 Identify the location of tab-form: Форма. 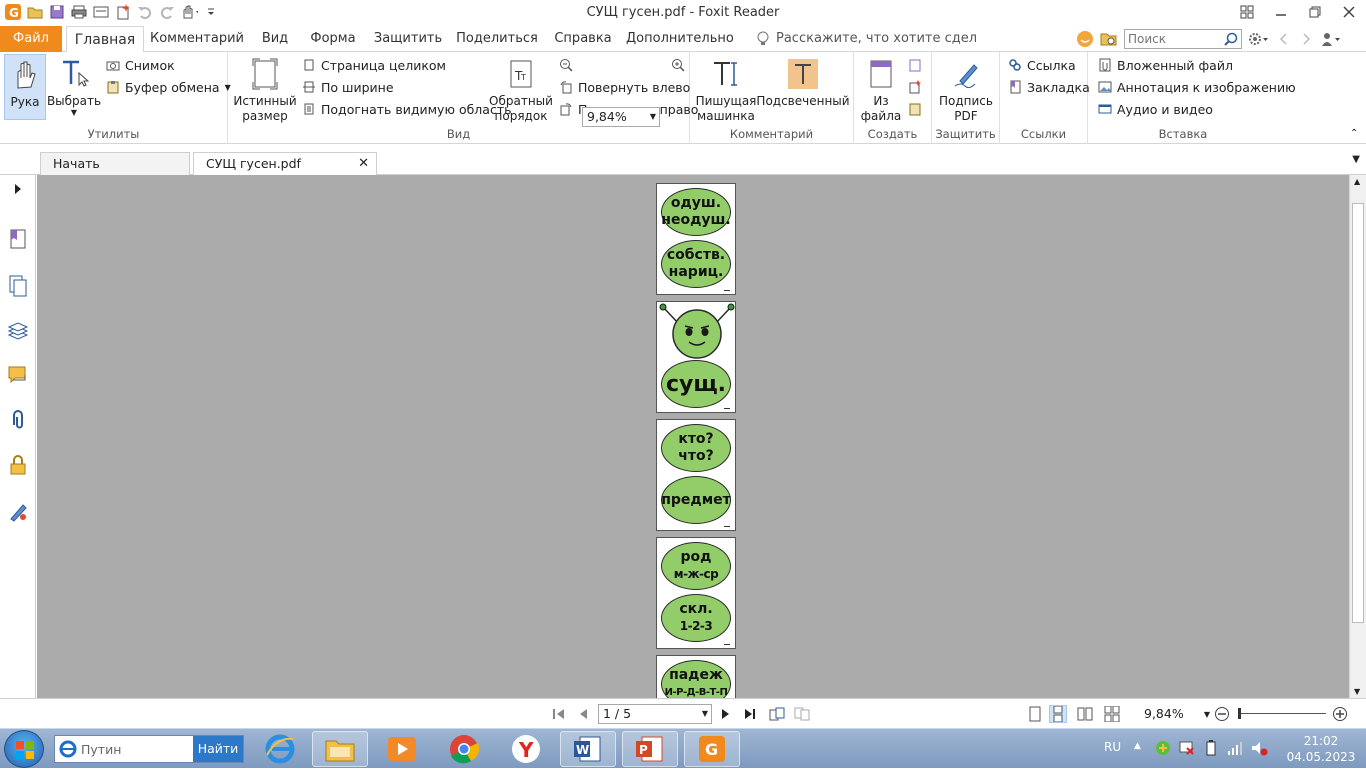
(333, 39).